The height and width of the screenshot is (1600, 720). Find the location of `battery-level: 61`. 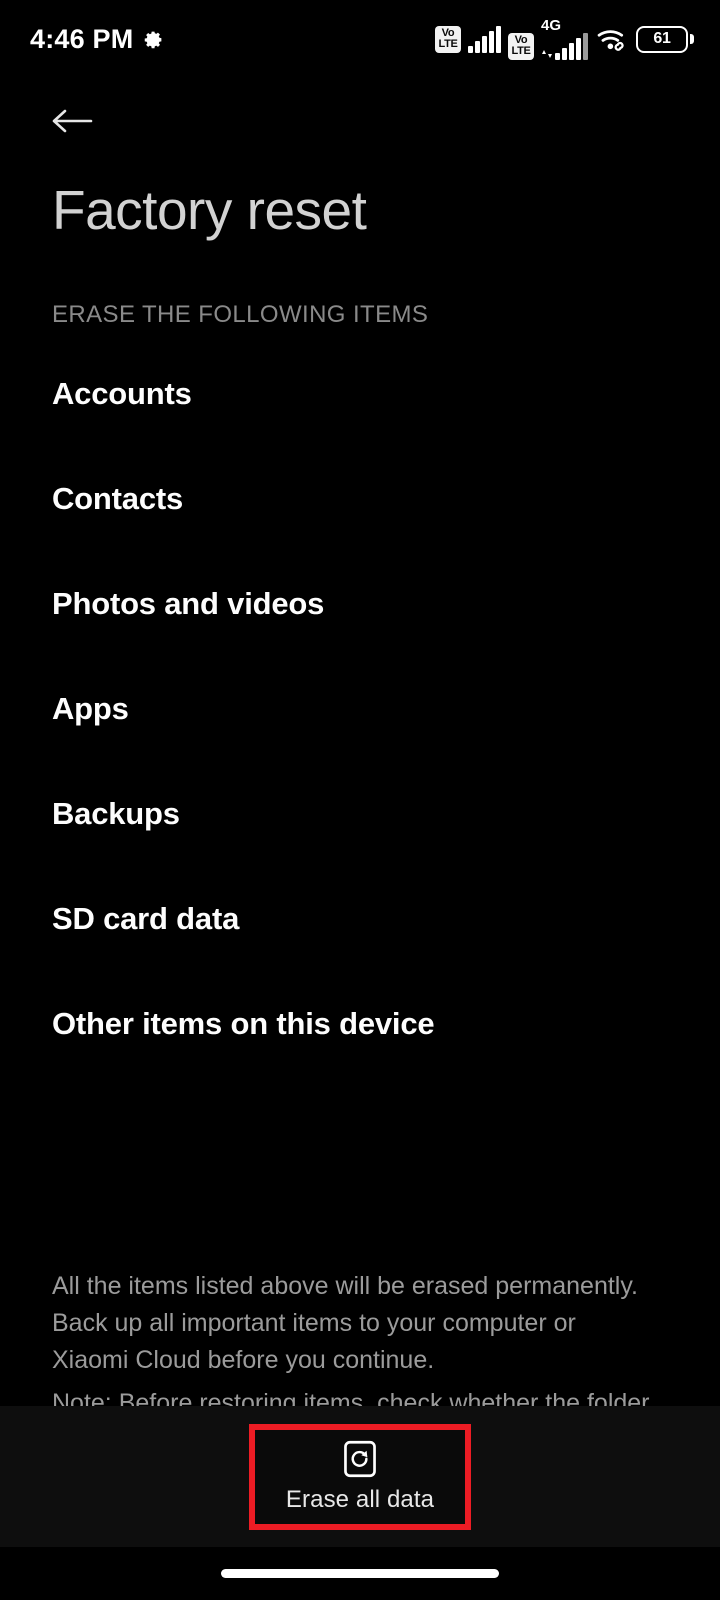

battery-level: 61 is located at coordinates (662, 38).